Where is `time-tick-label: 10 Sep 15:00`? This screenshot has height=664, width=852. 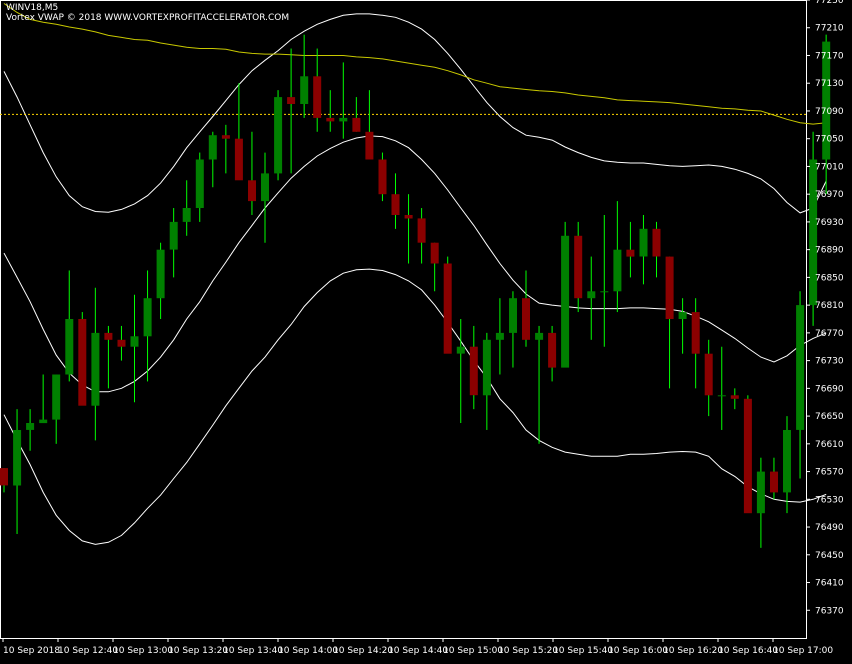 time-tick-label: 10 Sep 15:00 is located at coordinates (473, 651).